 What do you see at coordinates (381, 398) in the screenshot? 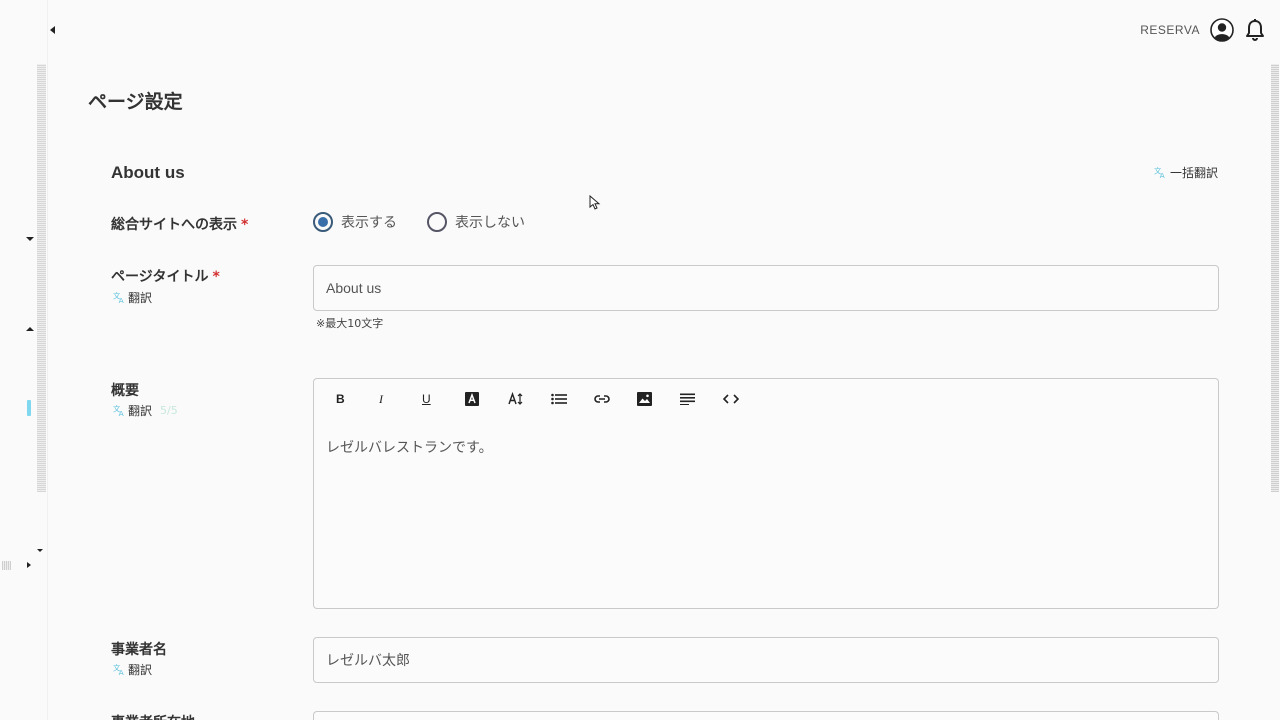
I see `italic-icon: I` at bounding box center [381, 398].